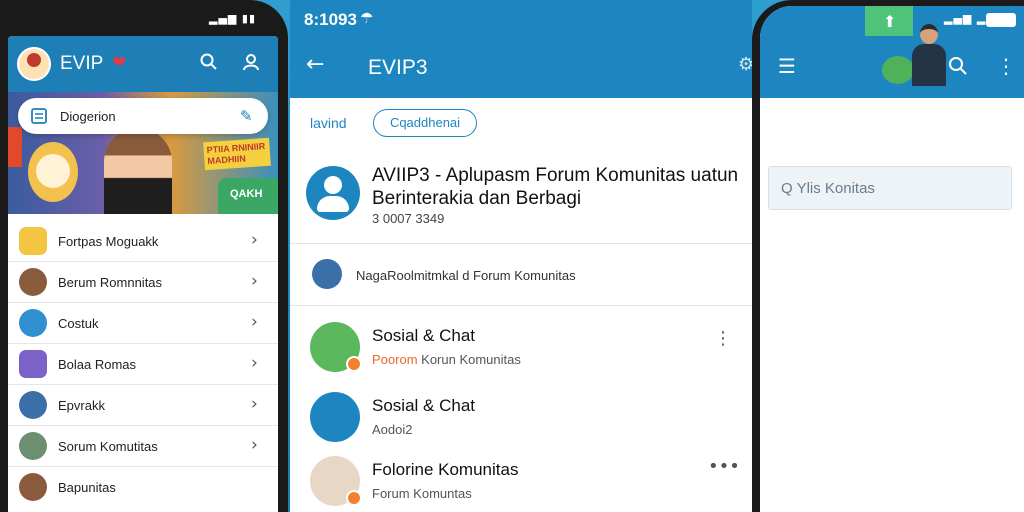  Describe the element at coordinates (53, 171) in the screenshot. I see `banner-cartoon-face` at that location.